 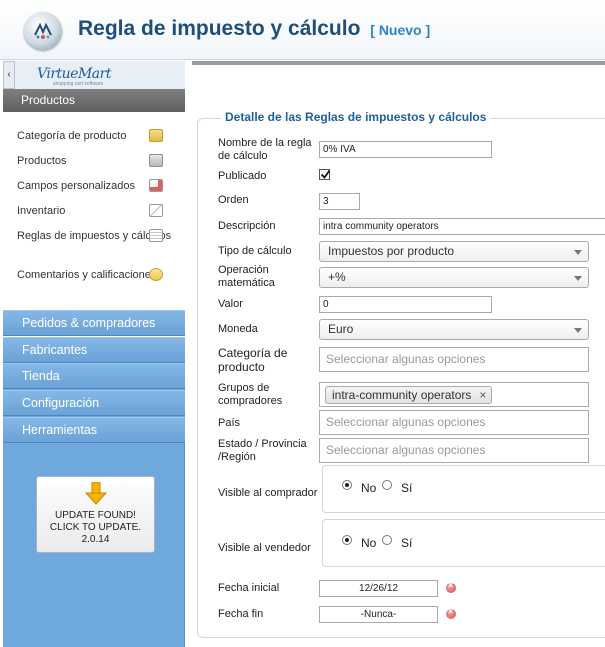 What do you see at coordinates (241, 614) in the screenshot?
I see `end-date-label: Fecha fin` at bounding box center [241, 614].